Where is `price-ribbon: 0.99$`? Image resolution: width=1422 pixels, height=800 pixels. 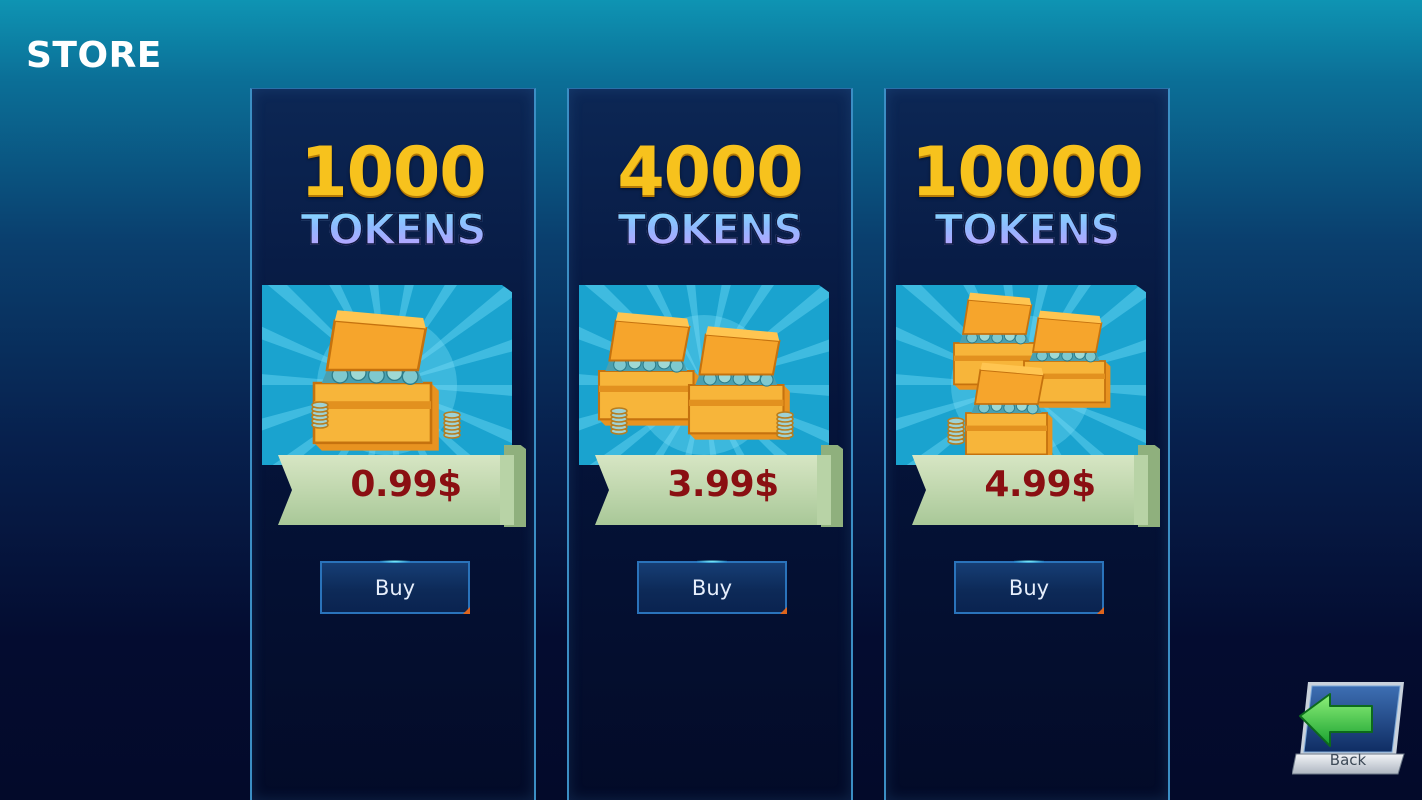
price-ribbon: 0.99$ is located at coordinates (402, 486).